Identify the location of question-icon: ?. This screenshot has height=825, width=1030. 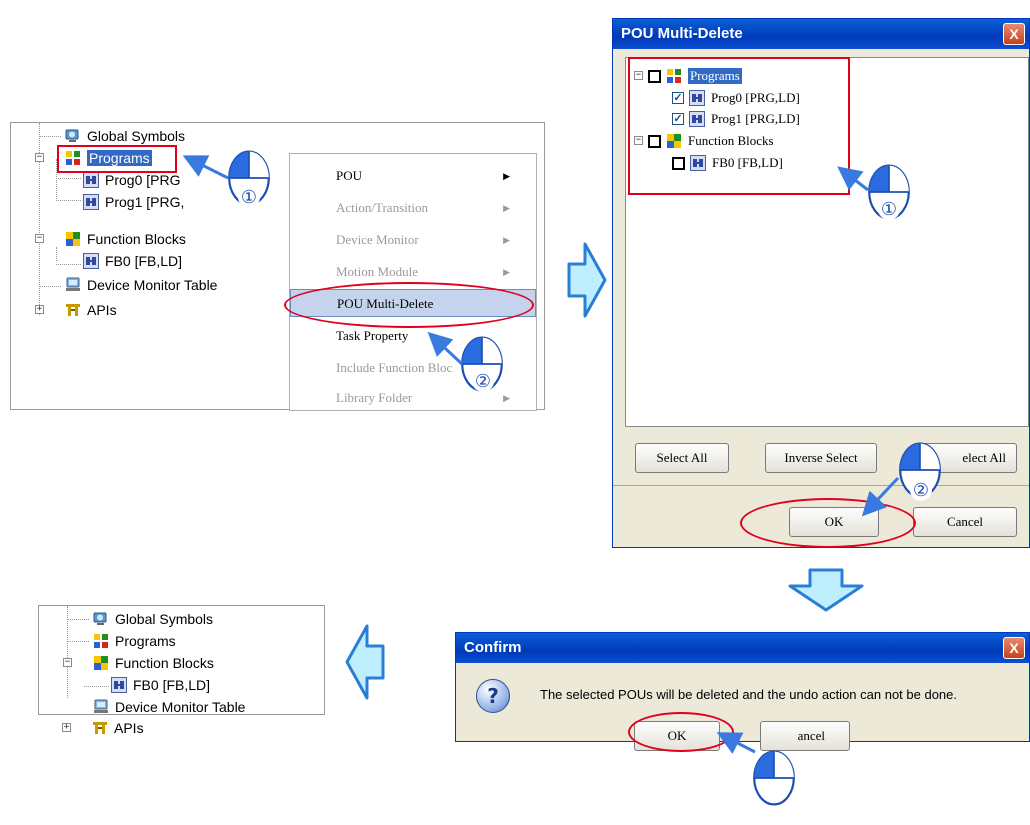
(493, 696).